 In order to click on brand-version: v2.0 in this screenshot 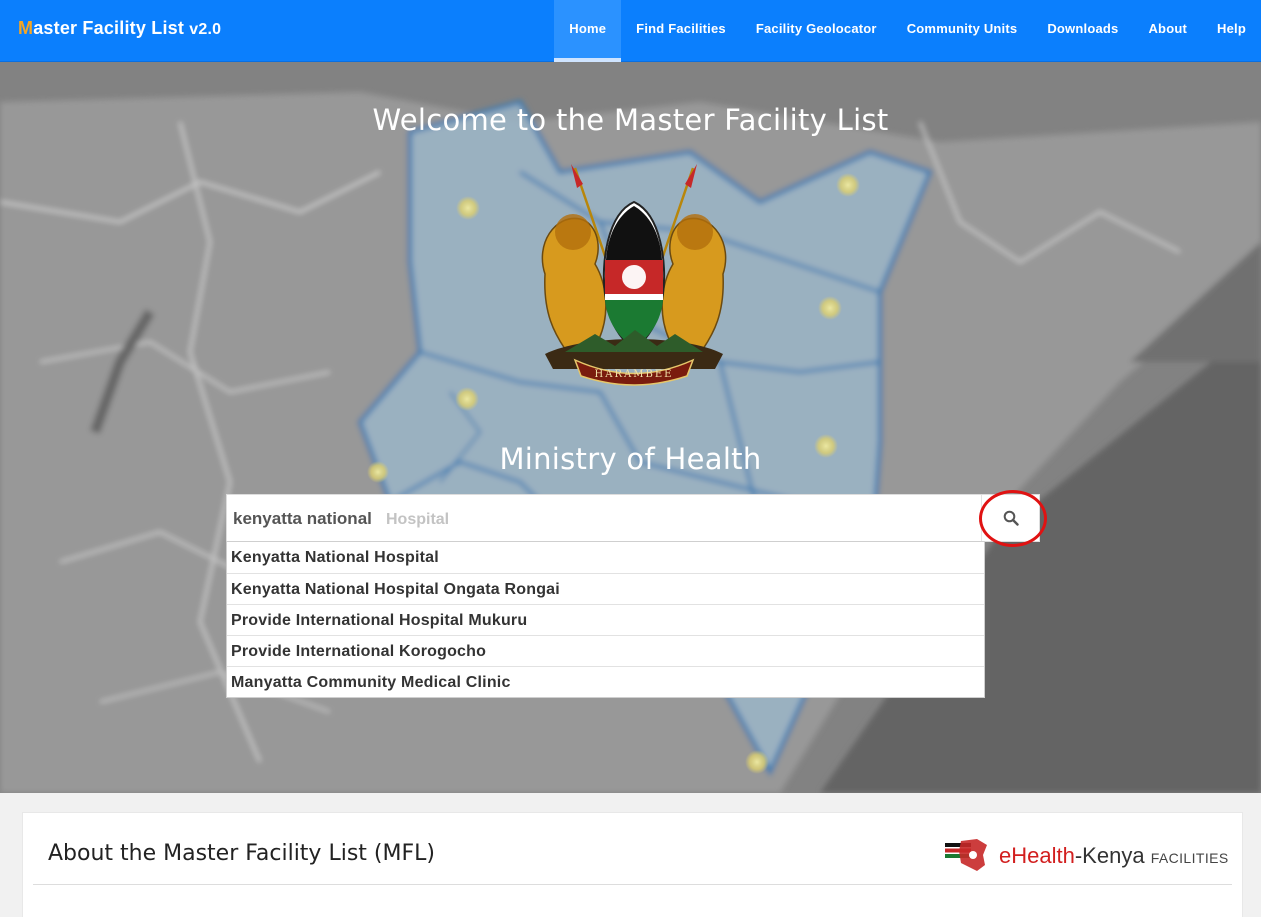, I will do `click(205, 29)`.